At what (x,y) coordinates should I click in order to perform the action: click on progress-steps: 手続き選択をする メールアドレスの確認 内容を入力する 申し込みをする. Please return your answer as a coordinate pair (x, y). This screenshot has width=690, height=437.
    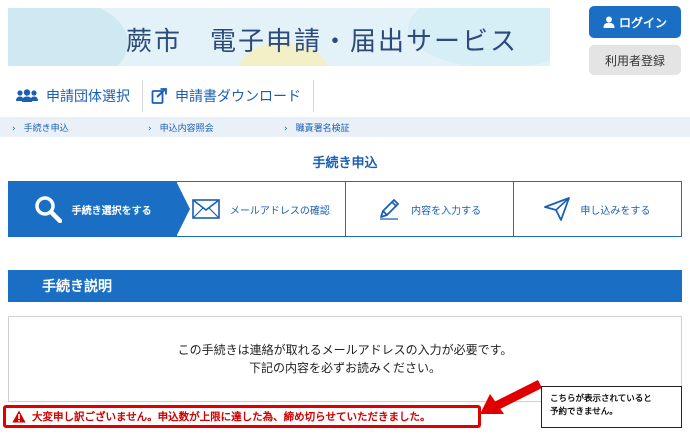
    Looking at the image, I should click on (345, 209).